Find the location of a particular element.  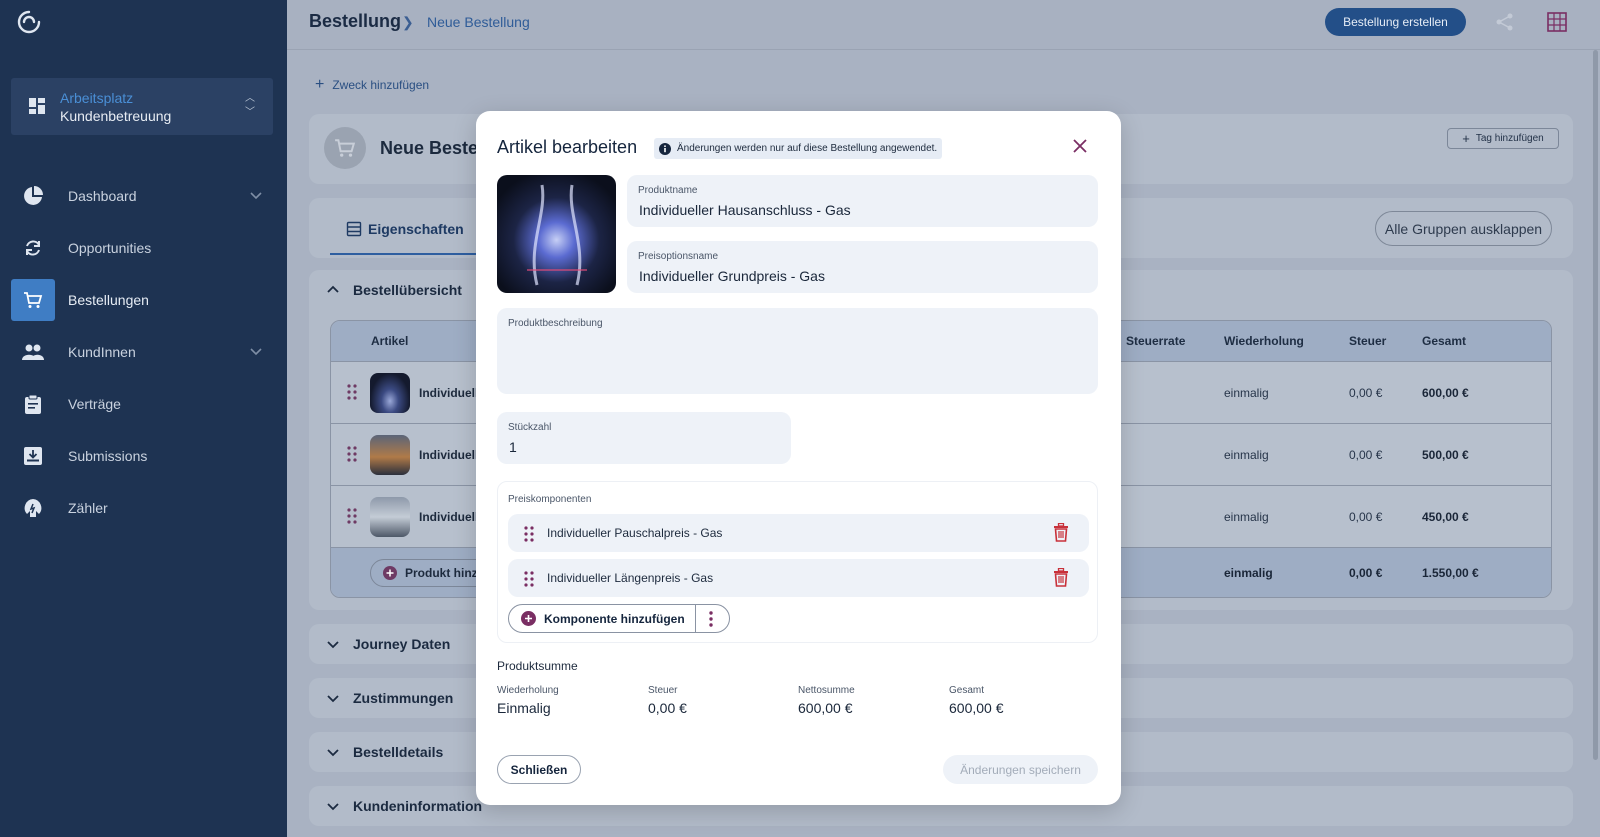

plus-icon: + is located at coordinates (1466, 138).